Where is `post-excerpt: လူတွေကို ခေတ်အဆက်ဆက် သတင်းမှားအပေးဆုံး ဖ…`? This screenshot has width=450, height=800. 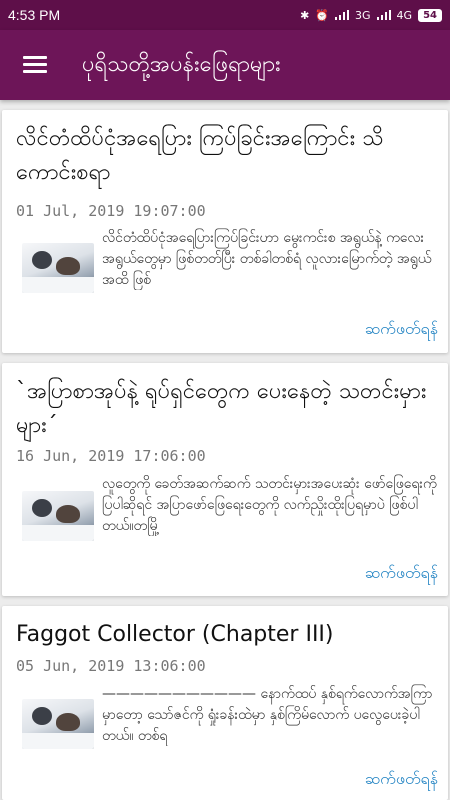 post-excerpt: လူတွေကို ခေတ်အဆက်ဆက် သတင်းမှားအပေးဆုံး ဖ… is located at coordinates (269, 505).